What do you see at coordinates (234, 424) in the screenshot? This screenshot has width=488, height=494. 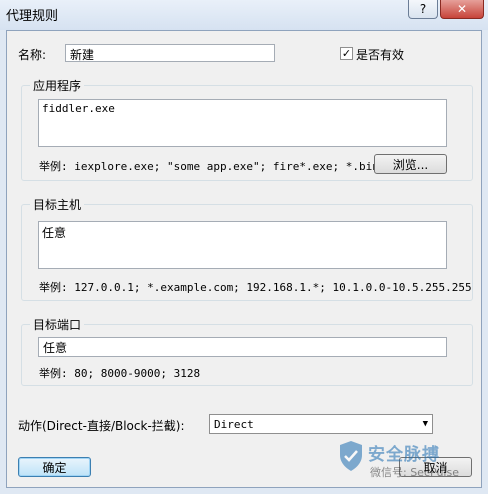 I see `action-selected-value: Direct` at bounding box center [234, 424].